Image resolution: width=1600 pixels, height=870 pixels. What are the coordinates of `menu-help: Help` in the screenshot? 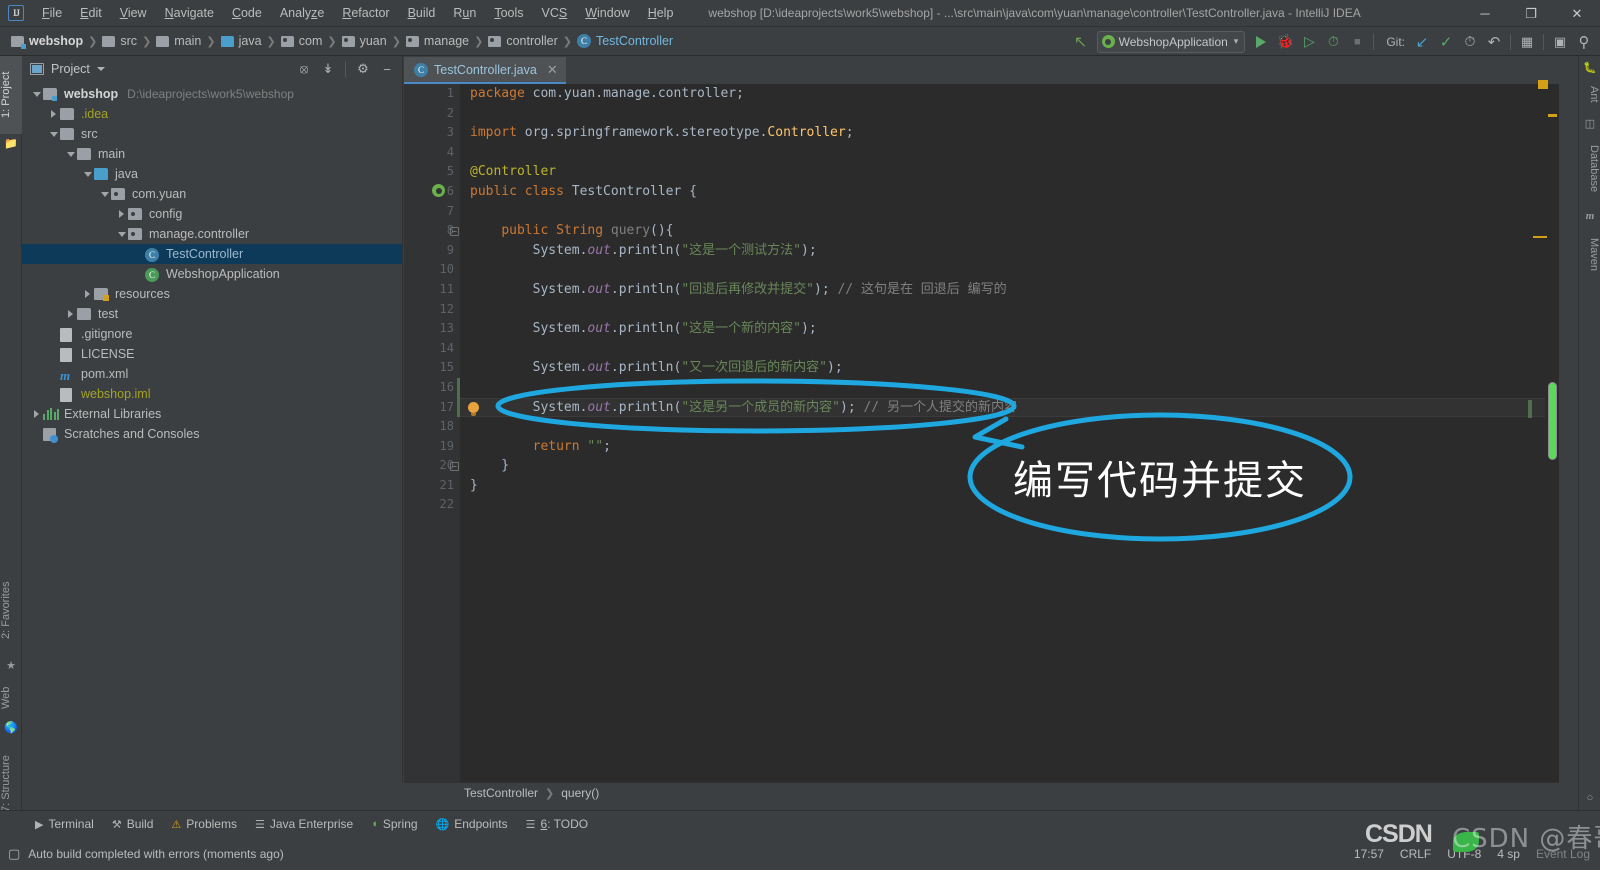 It's located at (661, 13).